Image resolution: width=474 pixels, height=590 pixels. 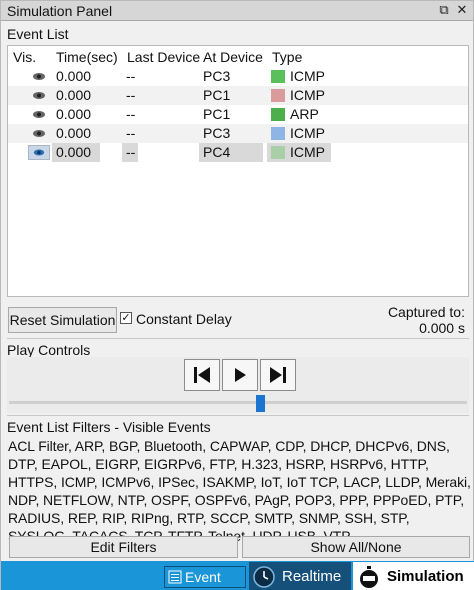 What do you see at coordinates (38, 34) in the screenshot?
I see `event-list-label: Event List` at bounding box center [38, 34].